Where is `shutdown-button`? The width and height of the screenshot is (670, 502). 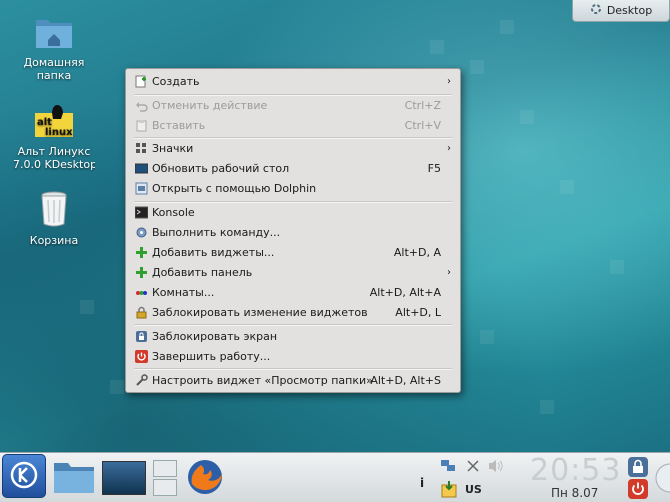 shutdown-button is located at coordinates (638, 489).